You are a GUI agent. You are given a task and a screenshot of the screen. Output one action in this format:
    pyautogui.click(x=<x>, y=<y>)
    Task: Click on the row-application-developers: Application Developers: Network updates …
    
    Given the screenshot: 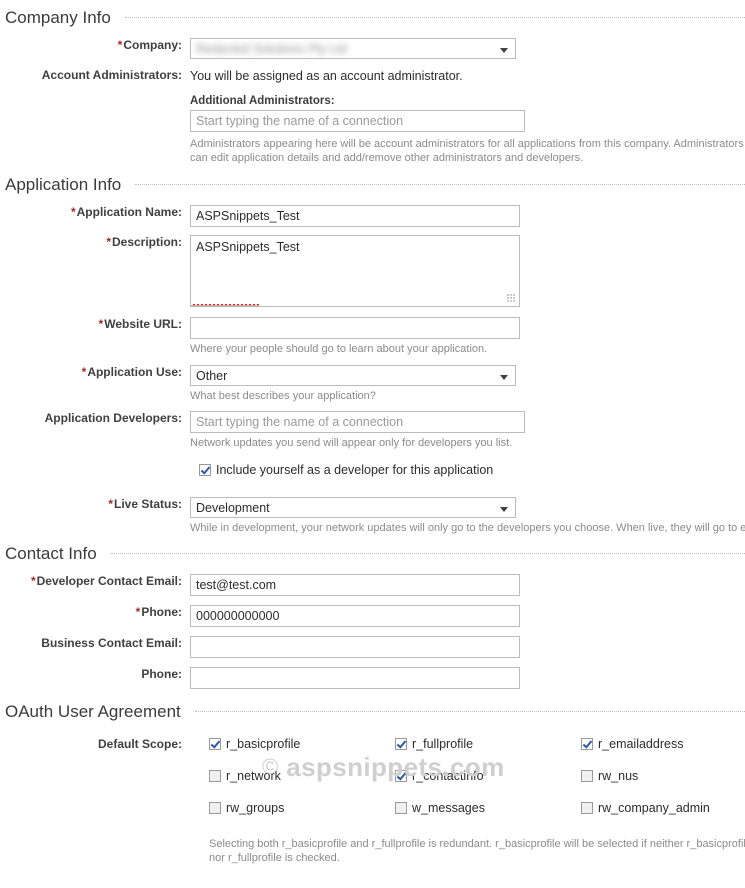 What is the action you would take?
    pyautogui.click(x=372, y=444)
    